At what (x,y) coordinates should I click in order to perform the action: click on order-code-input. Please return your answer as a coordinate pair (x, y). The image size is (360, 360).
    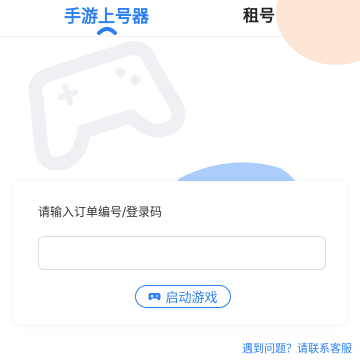
    Looking at the image, I should click on (182, 253).